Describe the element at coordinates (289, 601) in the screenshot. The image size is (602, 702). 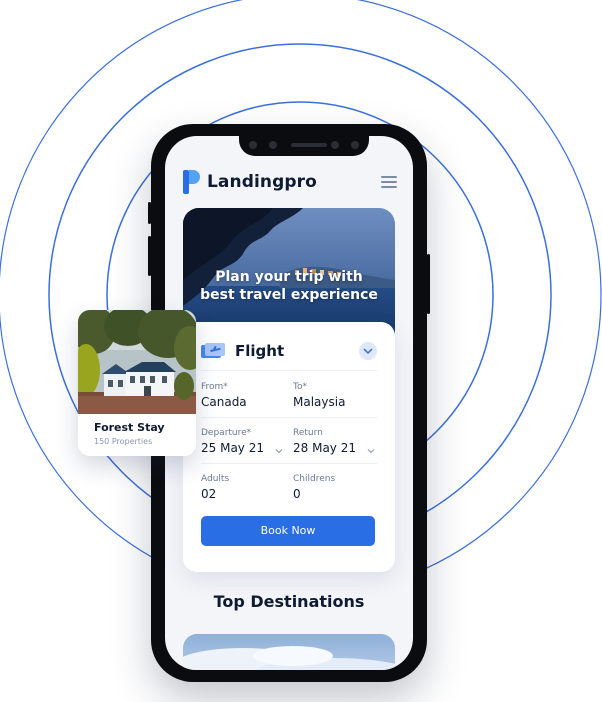
I see `top-destinations-title: Top Destinations` at that location.